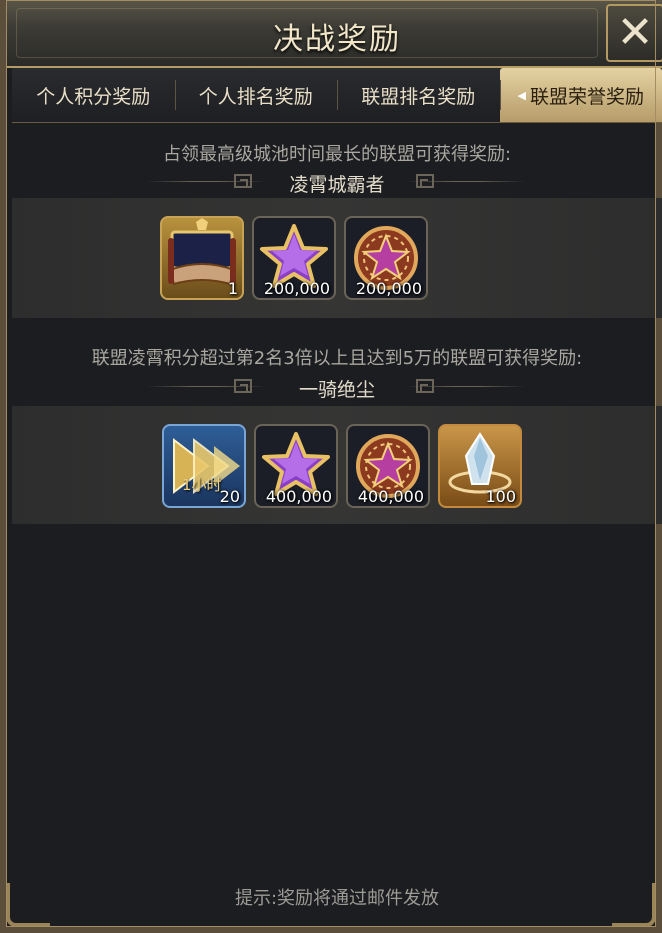 This screenshot has width=662, height=933. I want to click on reward-row: 1 200,000 200,000, so click(294, 258).